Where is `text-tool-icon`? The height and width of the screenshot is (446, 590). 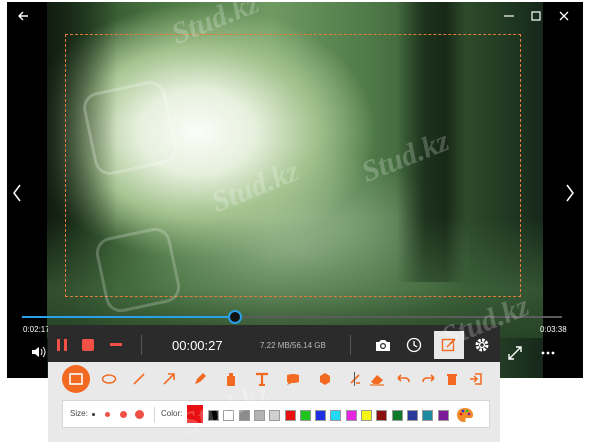 text-tool-icon is located at coordinates (262, 379).